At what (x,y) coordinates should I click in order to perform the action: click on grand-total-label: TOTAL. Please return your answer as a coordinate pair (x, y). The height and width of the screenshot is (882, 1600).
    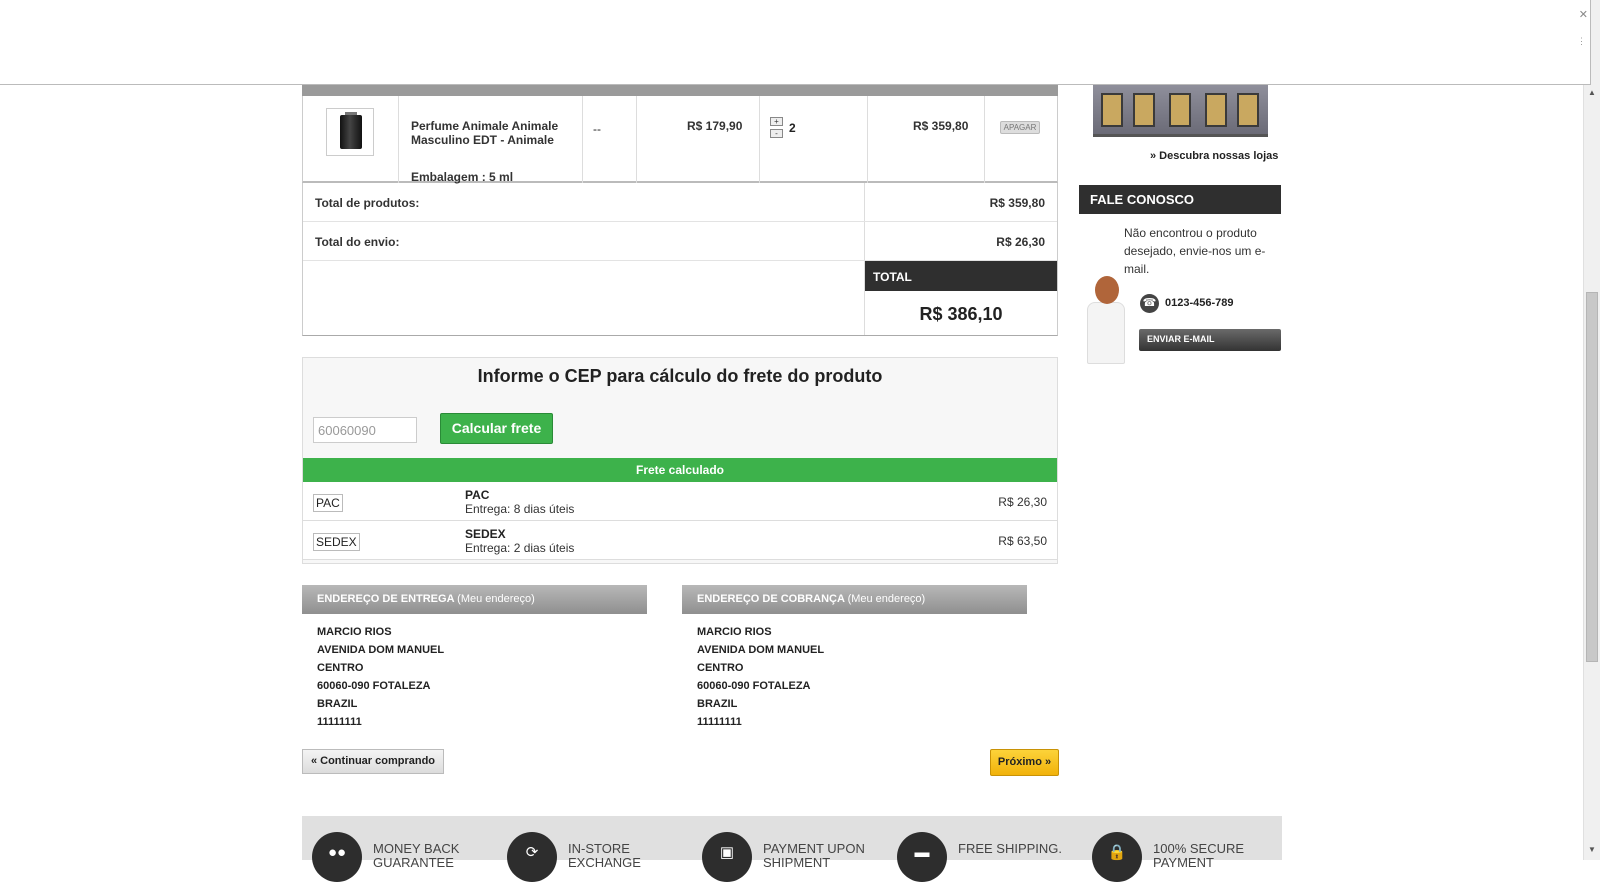
    Looking at the image, I should click on (961, 276).